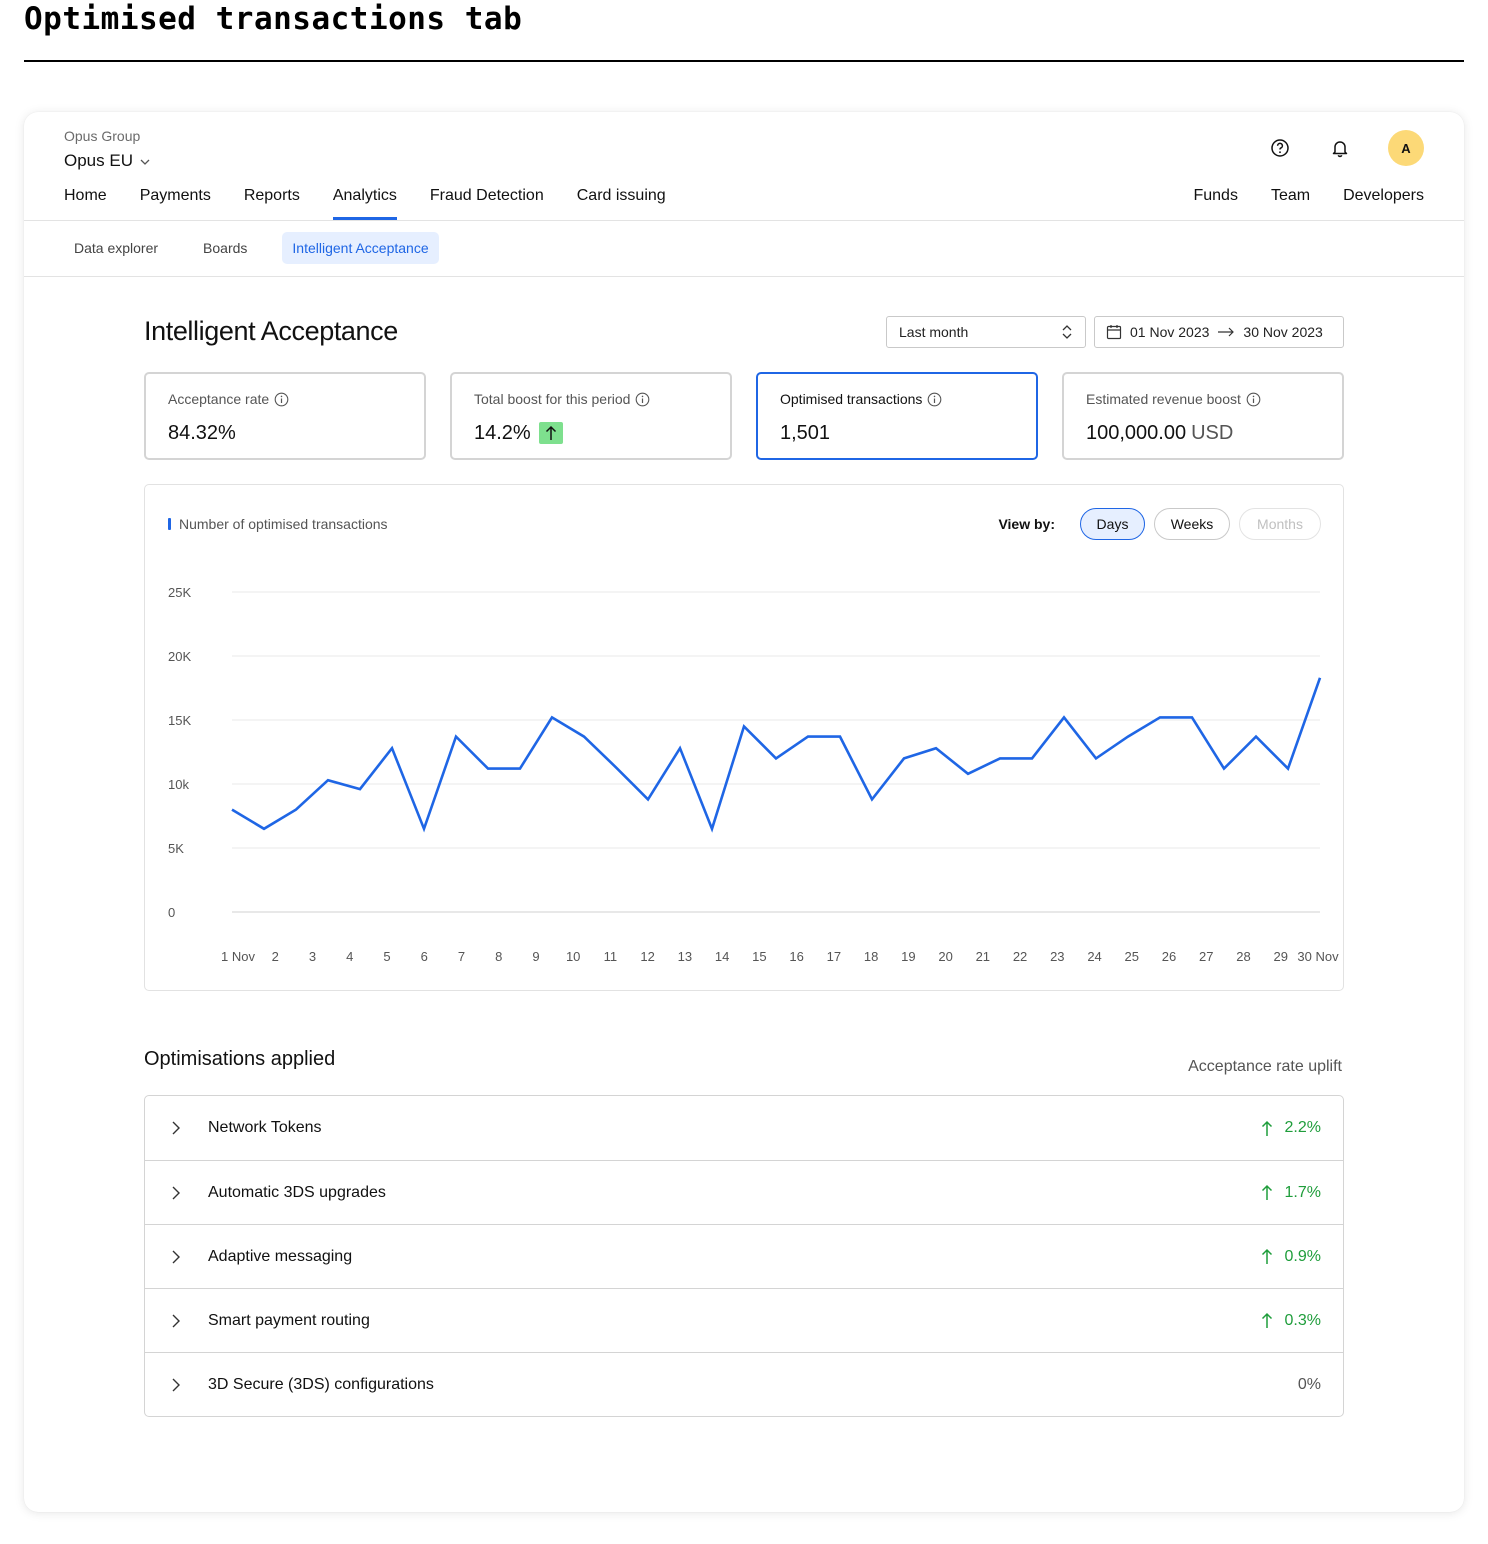  I want to click on bell-icon, so click(1340, 148).